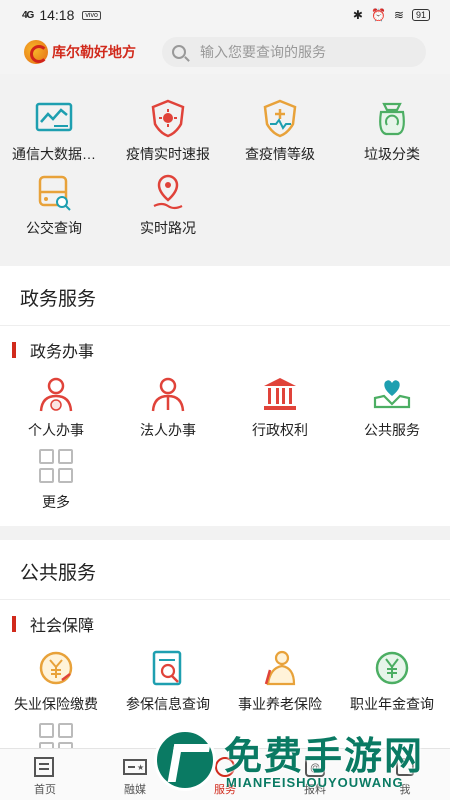 This screenshot has height=800, width=450. I want to click on bus-icon, so click(54, 193).